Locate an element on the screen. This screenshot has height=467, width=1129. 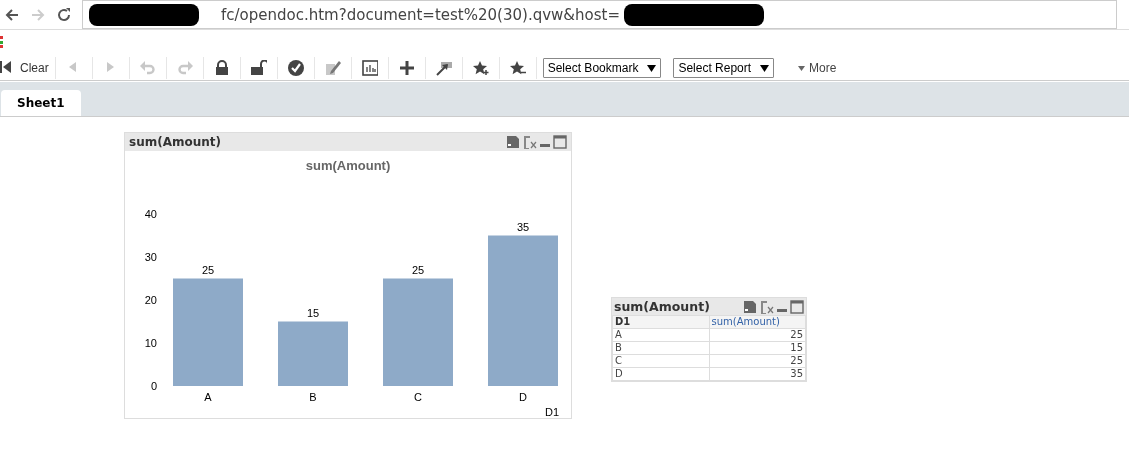
reload-button is located at coordinates (64, 14).